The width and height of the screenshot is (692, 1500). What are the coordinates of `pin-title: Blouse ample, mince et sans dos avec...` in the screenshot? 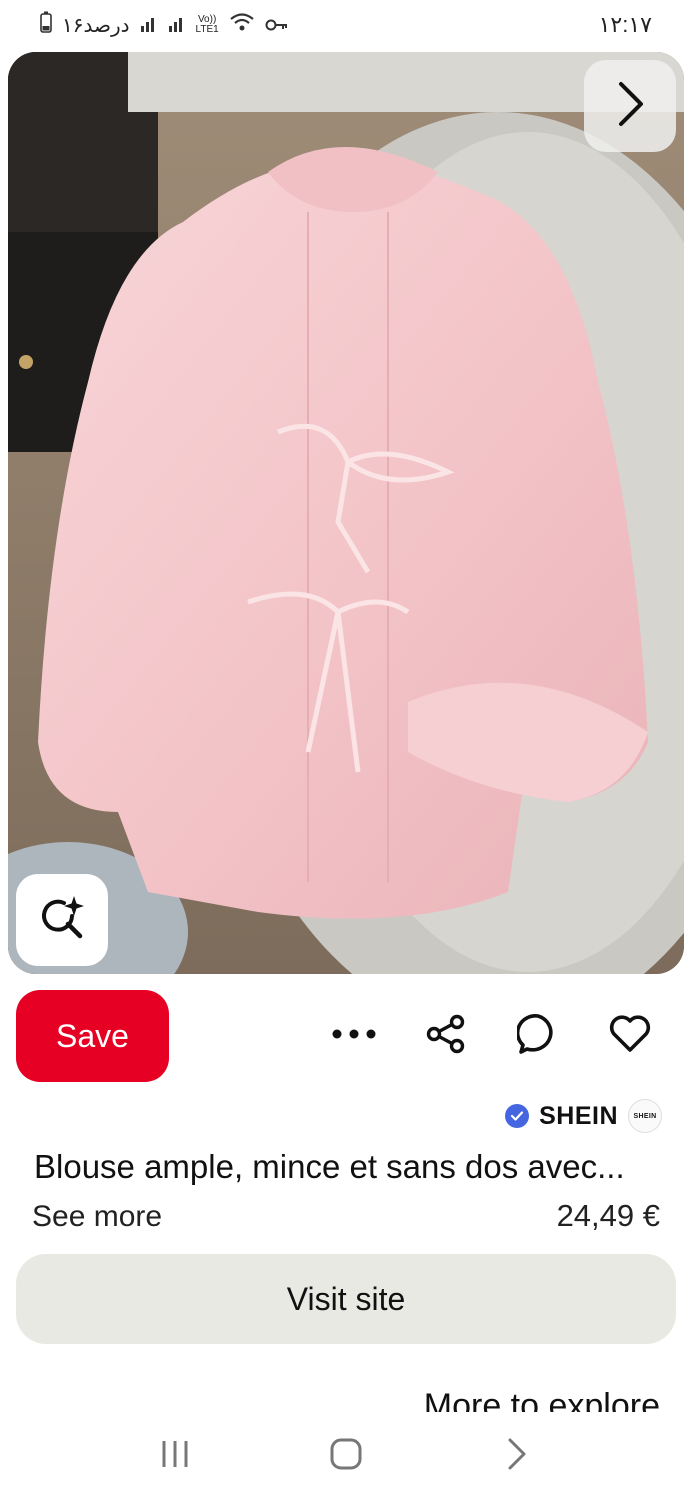 It's located at (329, 1166).